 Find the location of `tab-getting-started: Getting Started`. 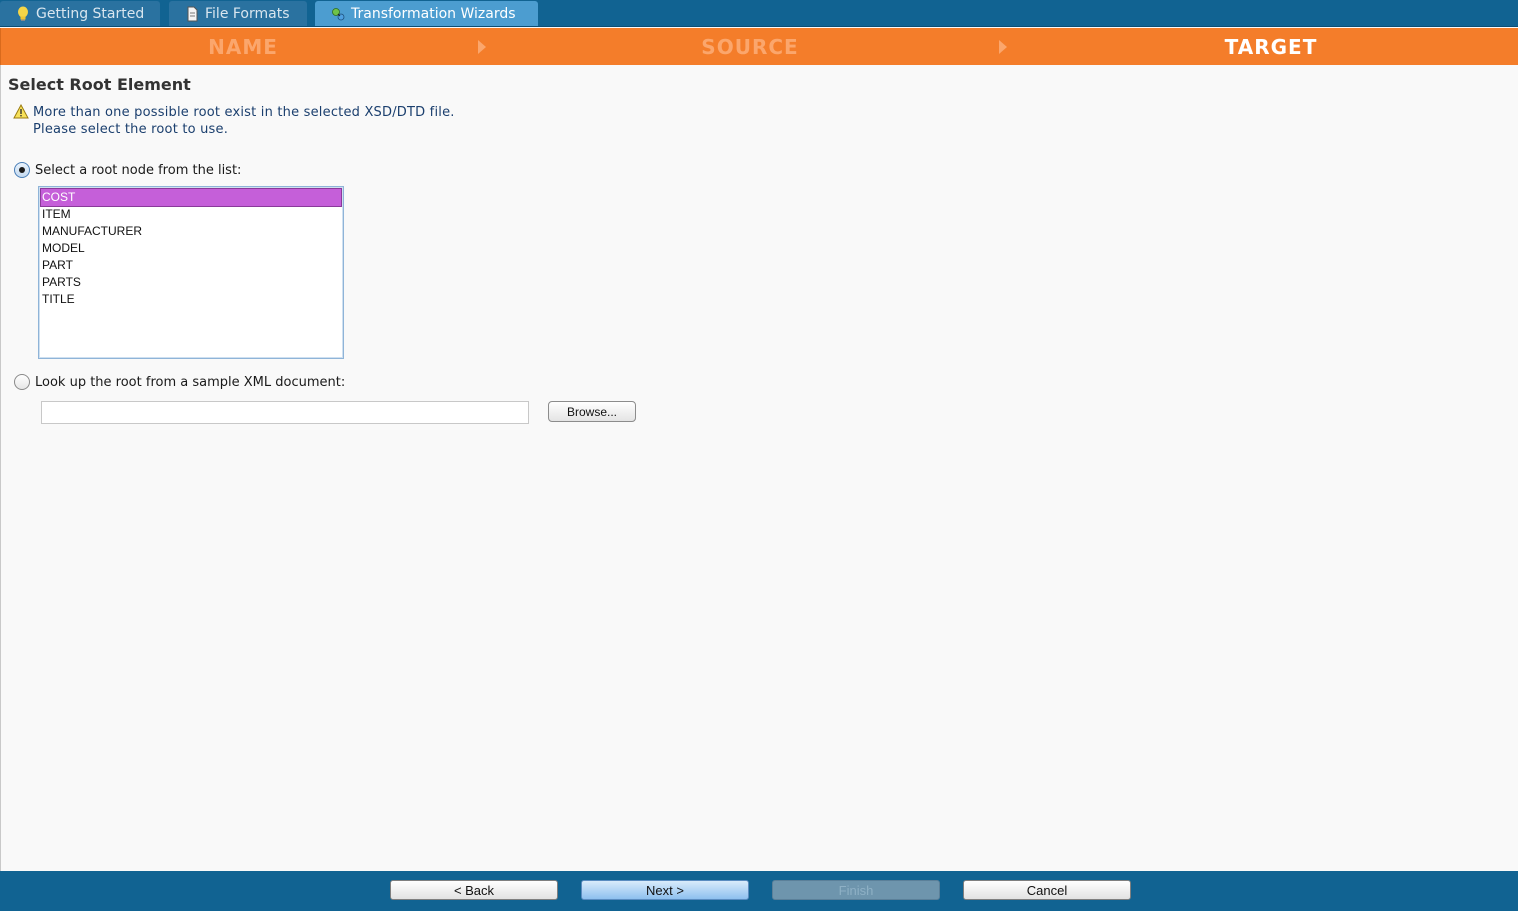

tab-getting-started: Getting Started is located at coordinates (80, 13).